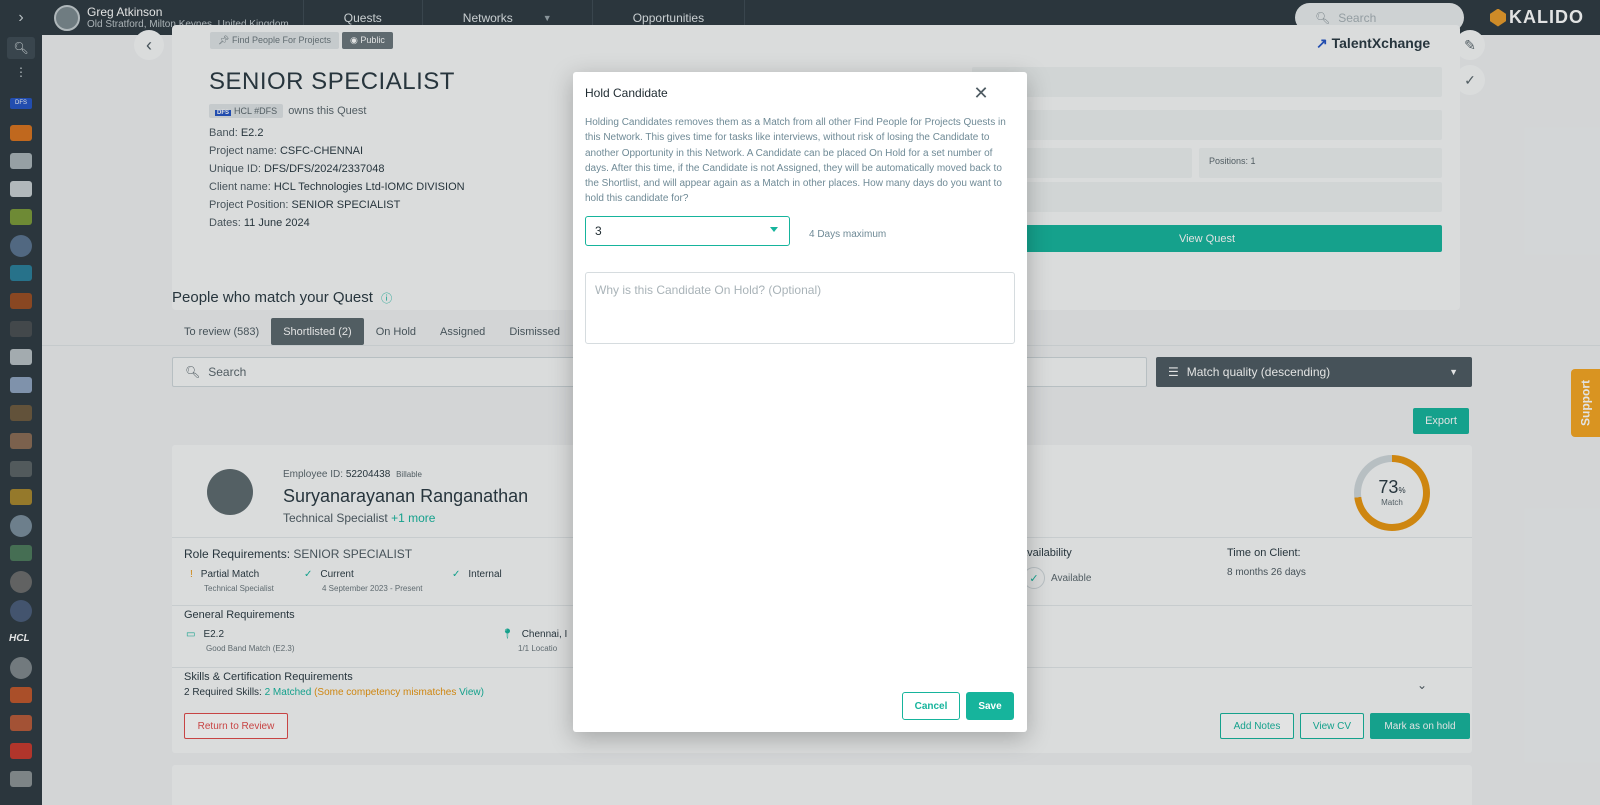 This screenshot has height=805, width=1600. Describe the element at coordinates (598, 231) in the screenshot. I see `hold-days-value: 3` at that location.